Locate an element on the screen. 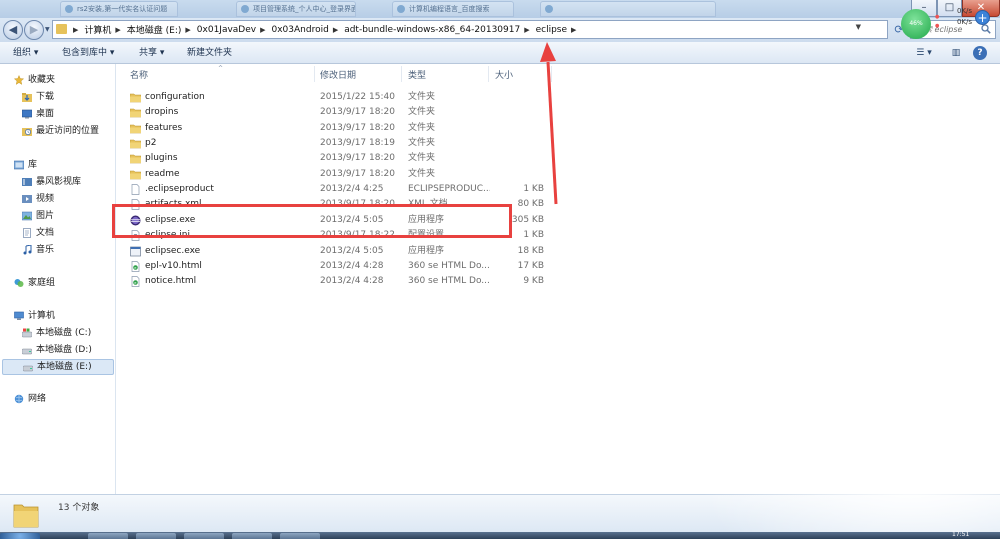 This screenshot has width=1000, height=539. sidebar-item-documents: 文档 is located at coordinates (66, 233).